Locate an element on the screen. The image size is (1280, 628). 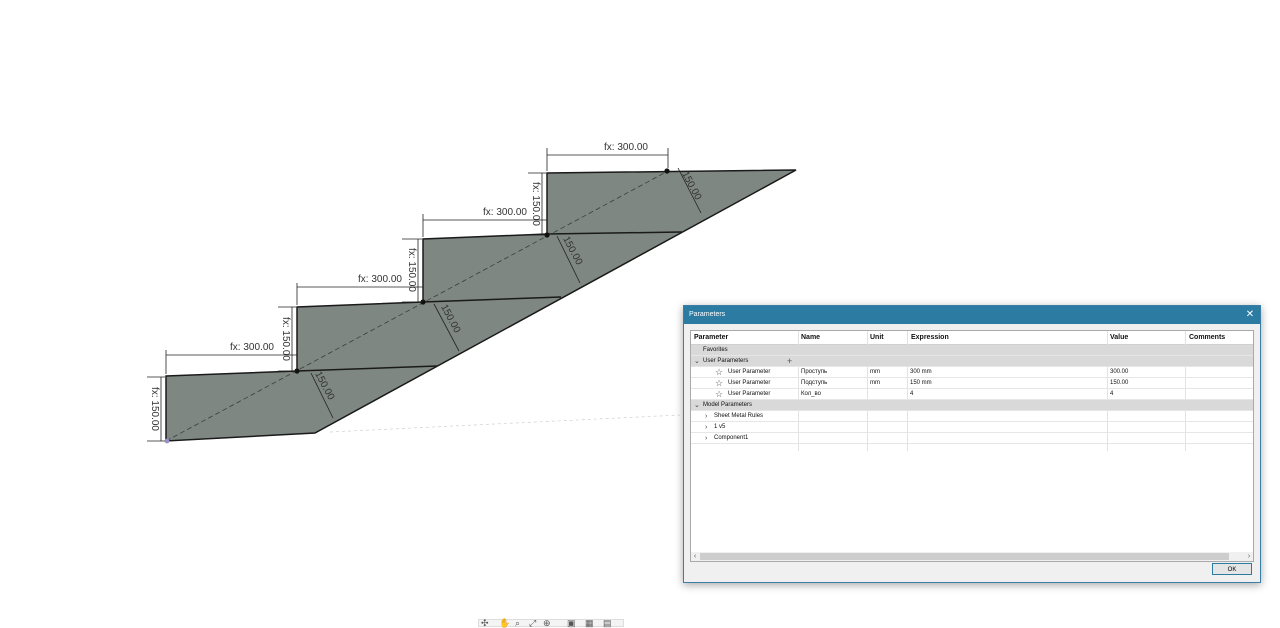
model-param-label: Component1 is located at coordinates (731, 438).